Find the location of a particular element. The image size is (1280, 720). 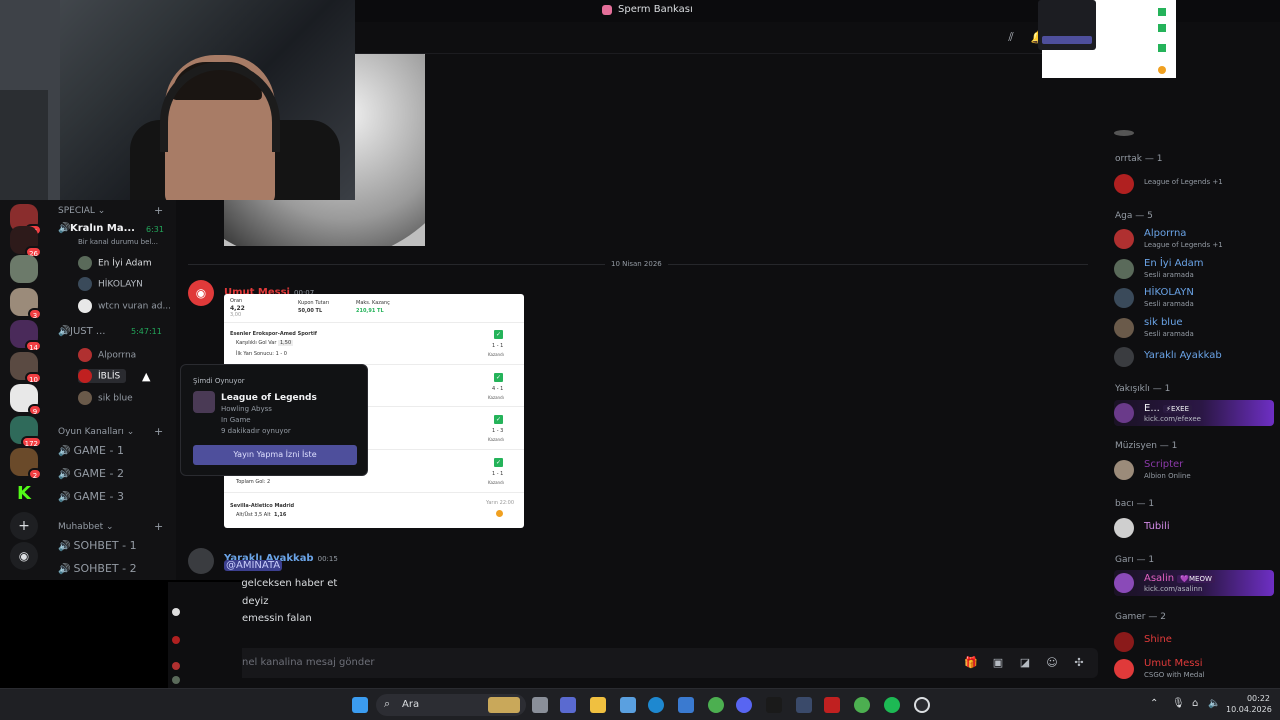

clock-date: 10.04.2026 is located at coordinates (1249, 709).